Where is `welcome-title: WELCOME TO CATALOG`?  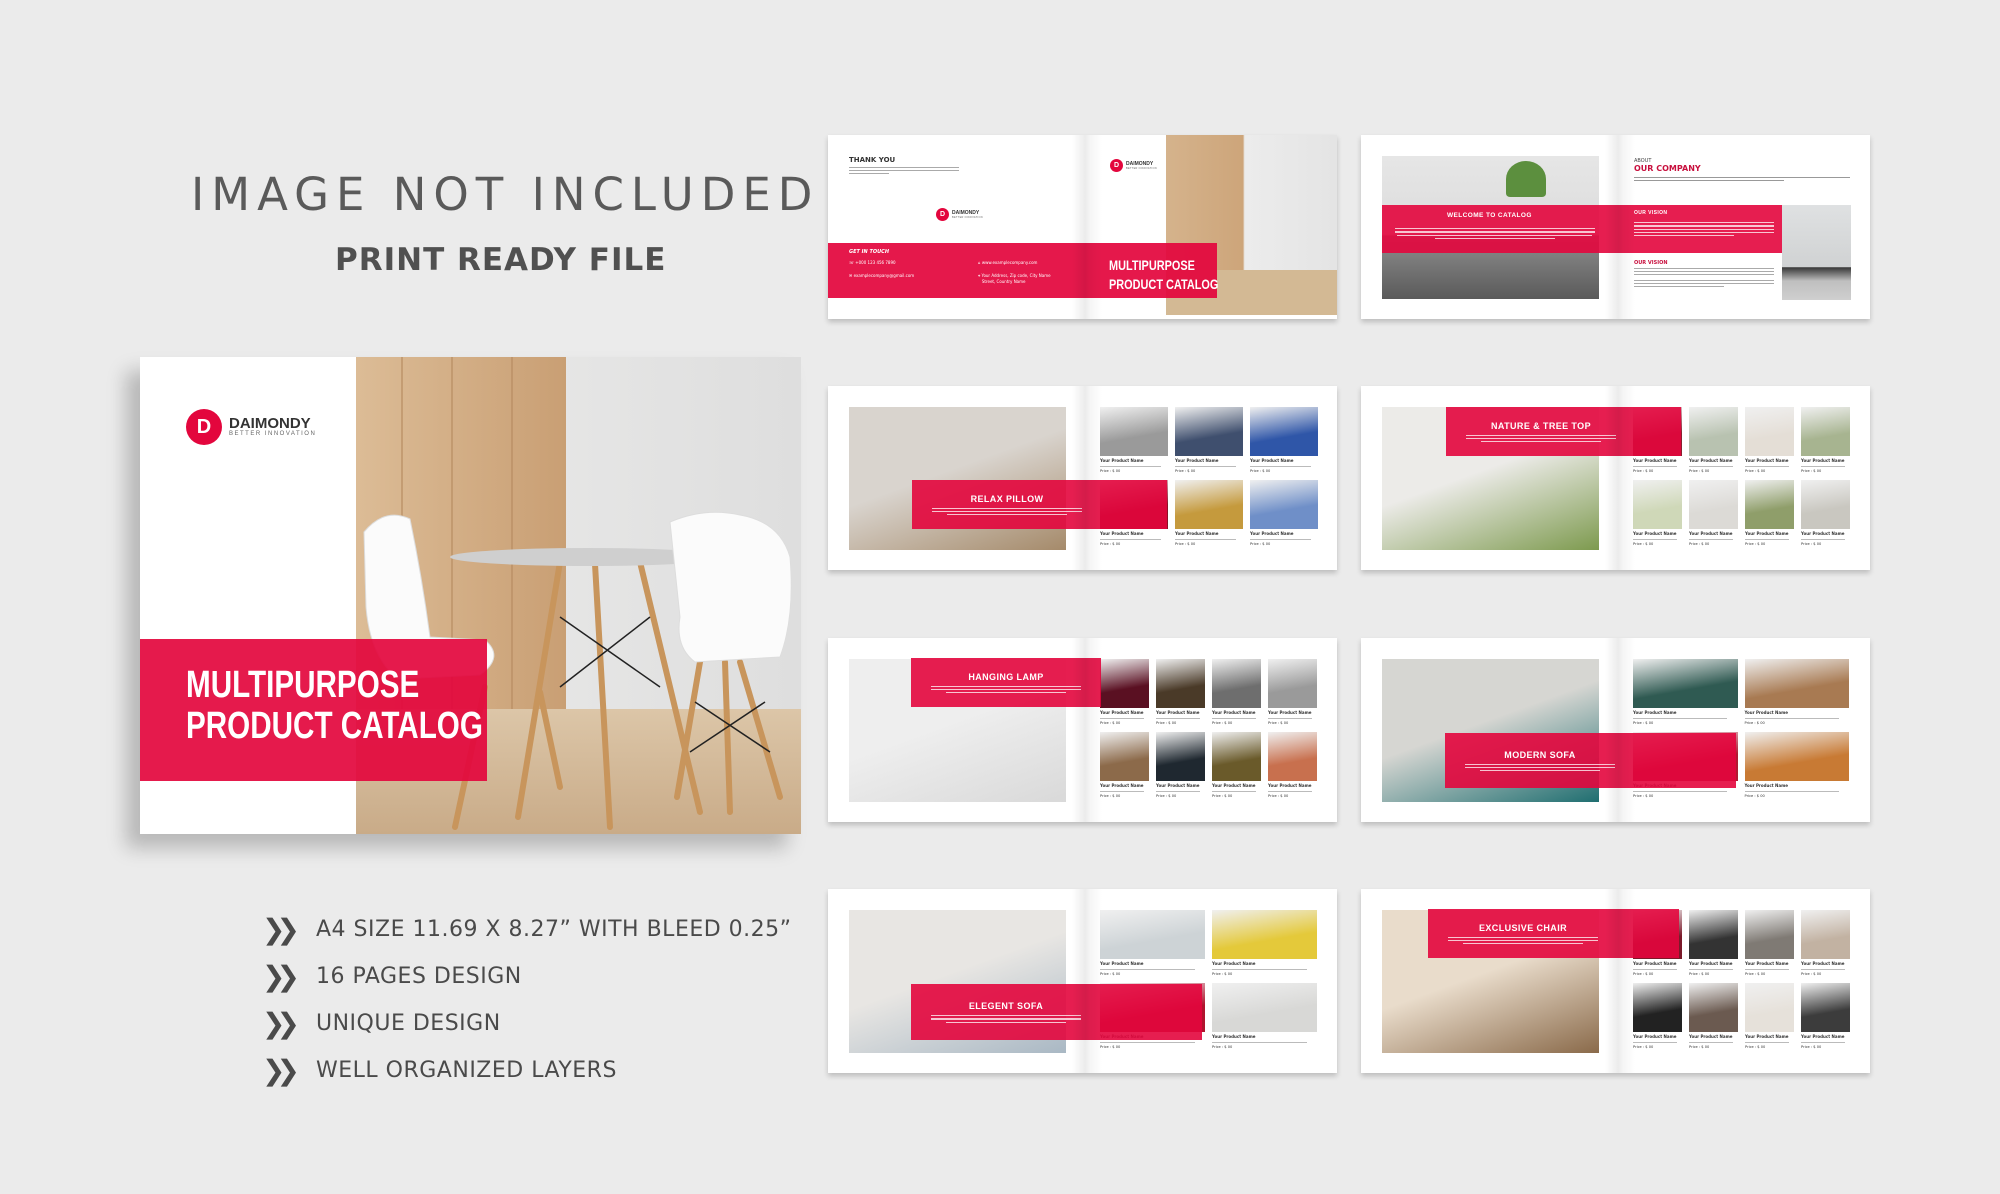 welcome-title: WELCOME TO CATALOG is located at coordinates (1489, 215).